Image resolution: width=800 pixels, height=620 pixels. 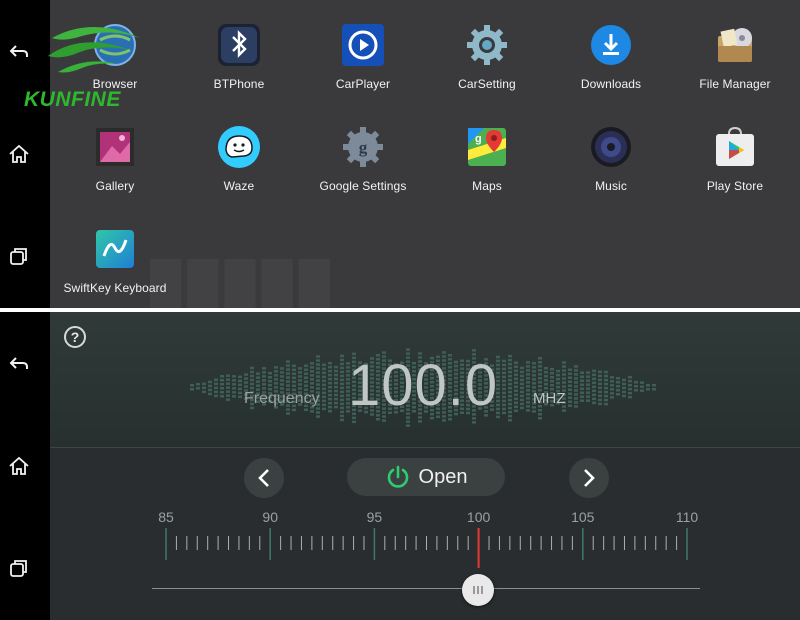 What do you see at coordinates (487, 158) in the screenshot?
I see `app-maps: g Maps` at bounding box center [487, 158].